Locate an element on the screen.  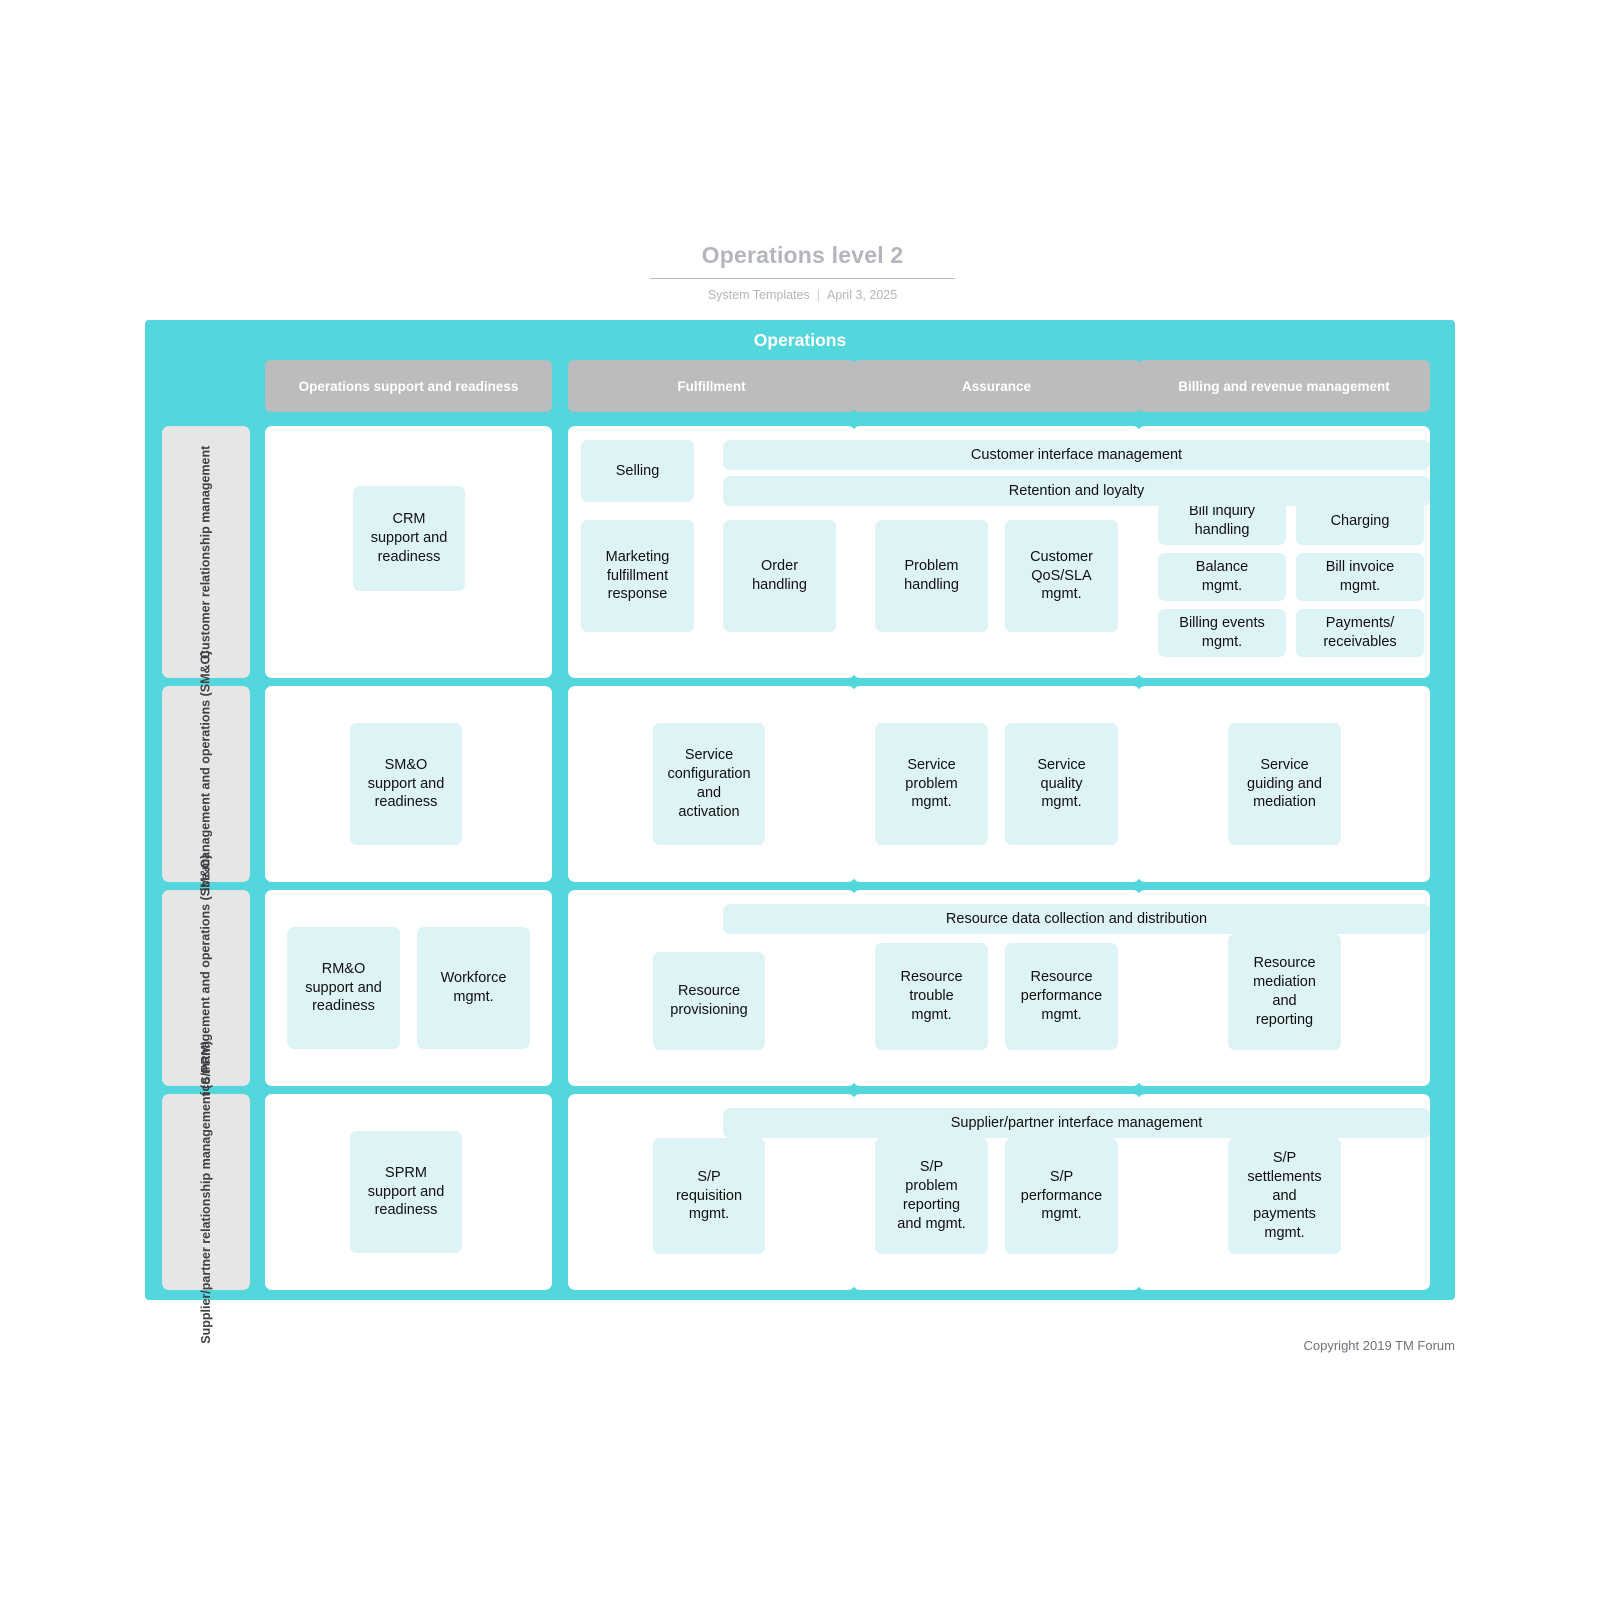
row-label-customer-relationship-management: Customer relationship management is located at coordinates (206, 552).